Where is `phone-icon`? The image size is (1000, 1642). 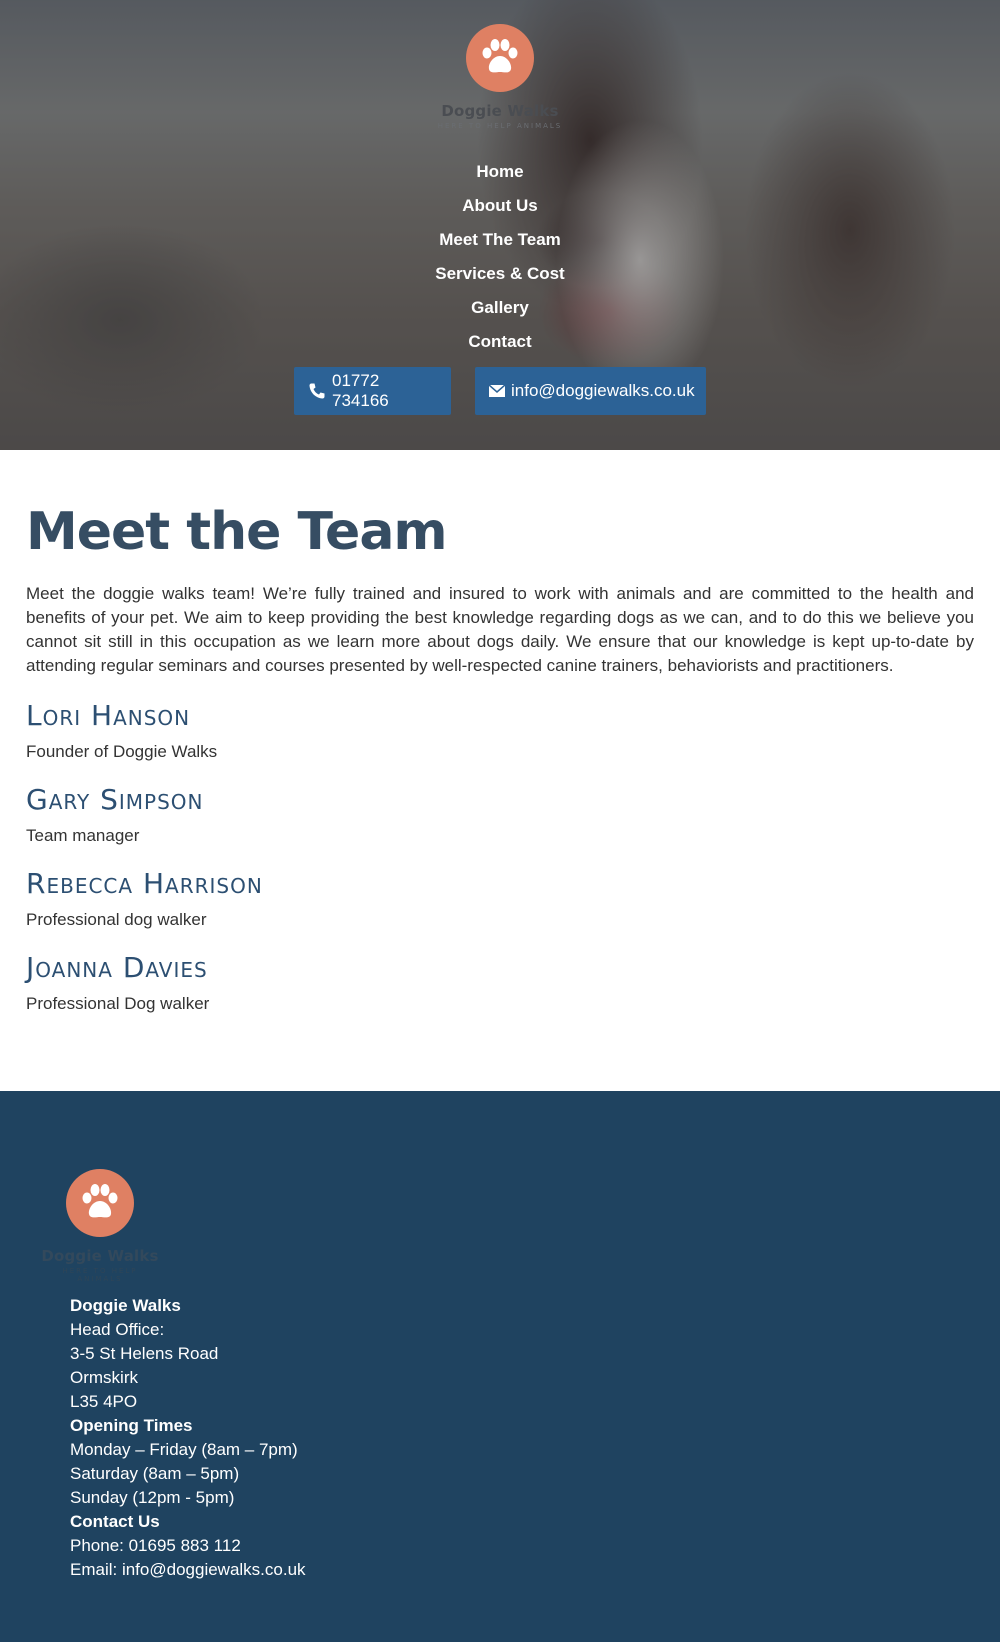
phone-icon is located at coordinates (317, 391).